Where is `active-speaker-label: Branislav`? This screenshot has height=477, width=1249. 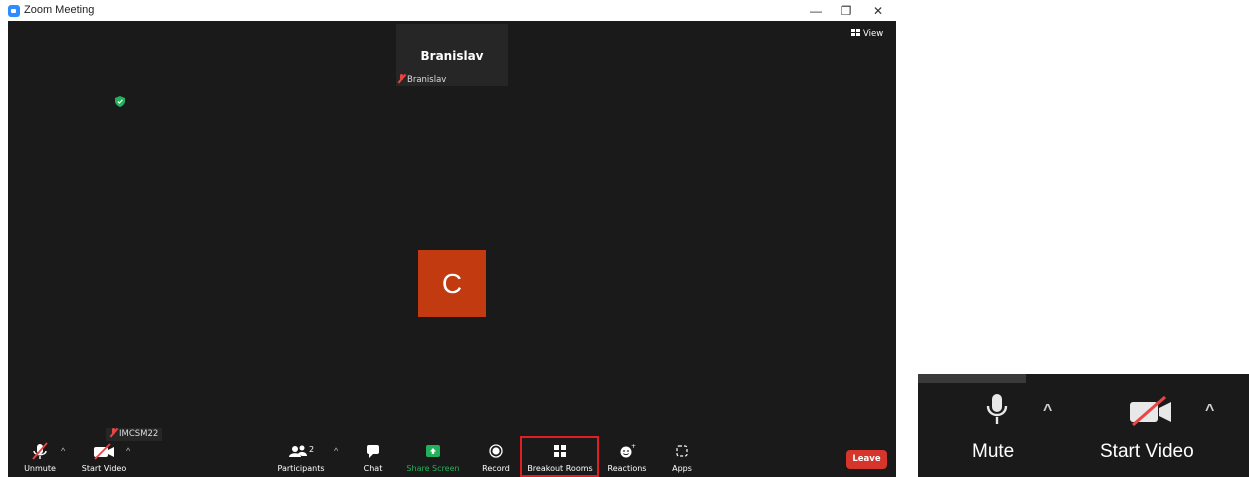
active-speaker-label: Branislav is located at coordinates (422, 79).